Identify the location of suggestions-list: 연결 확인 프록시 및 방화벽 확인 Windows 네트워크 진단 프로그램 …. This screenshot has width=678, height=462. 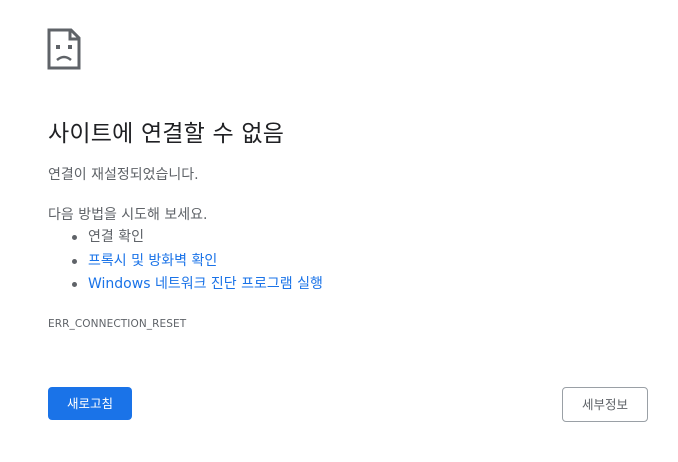
(185, 261).